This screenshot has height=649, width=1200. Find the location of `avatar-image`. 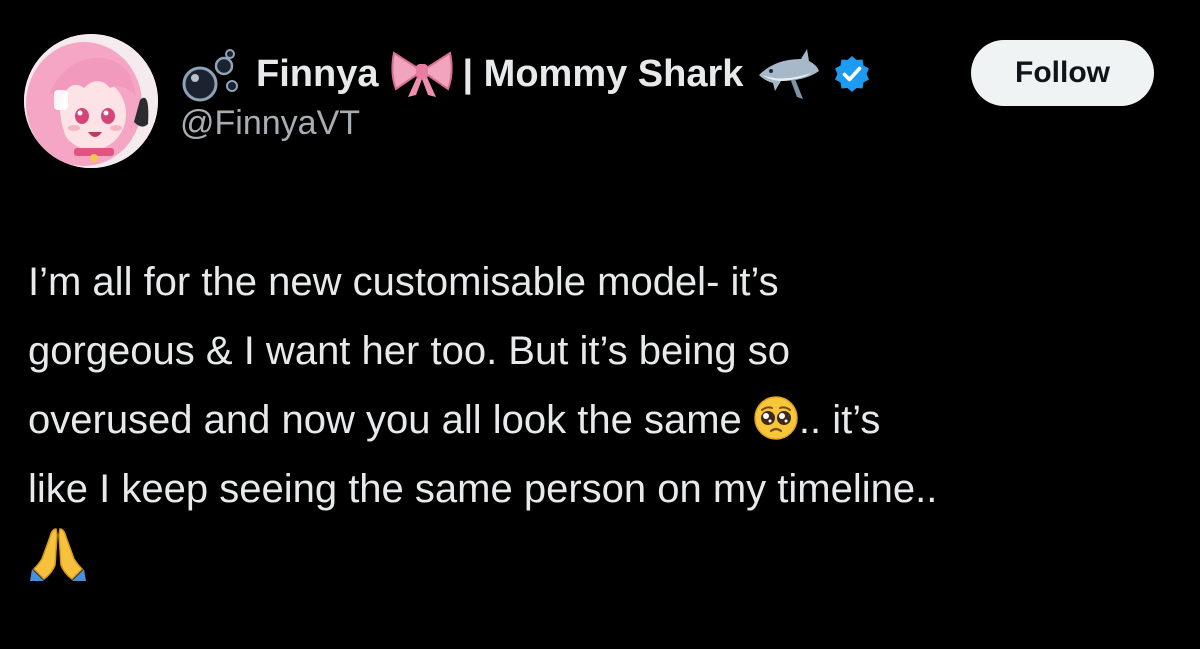

avatar-image is located at coordinates (91, 101).